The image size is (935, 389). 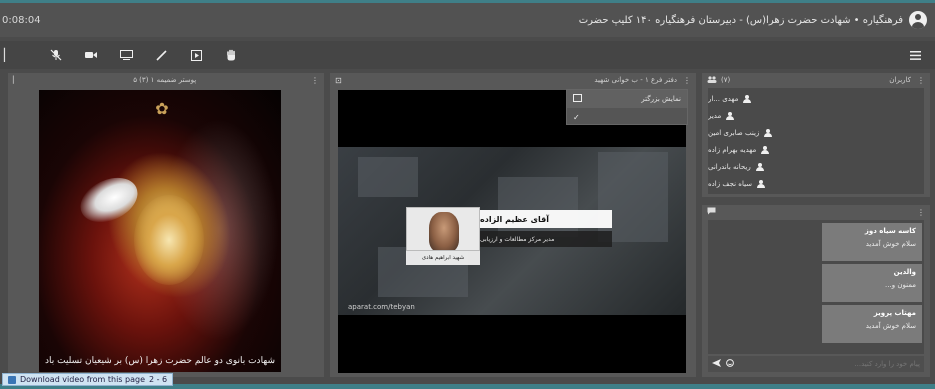 I want to click on poster-panel-title: پوستر ضمیمه ۱ (۳) ۵, so click(x=165, y=80).